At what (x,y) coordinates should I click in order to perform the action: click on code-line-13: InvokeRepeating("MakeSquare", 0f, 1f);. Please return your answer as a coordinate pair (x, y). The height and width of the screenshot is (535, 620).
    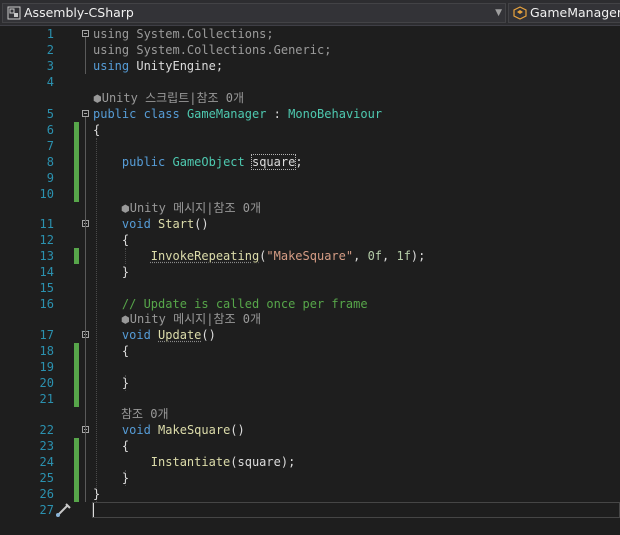
    Looking at the image, I should click on (288, 256).